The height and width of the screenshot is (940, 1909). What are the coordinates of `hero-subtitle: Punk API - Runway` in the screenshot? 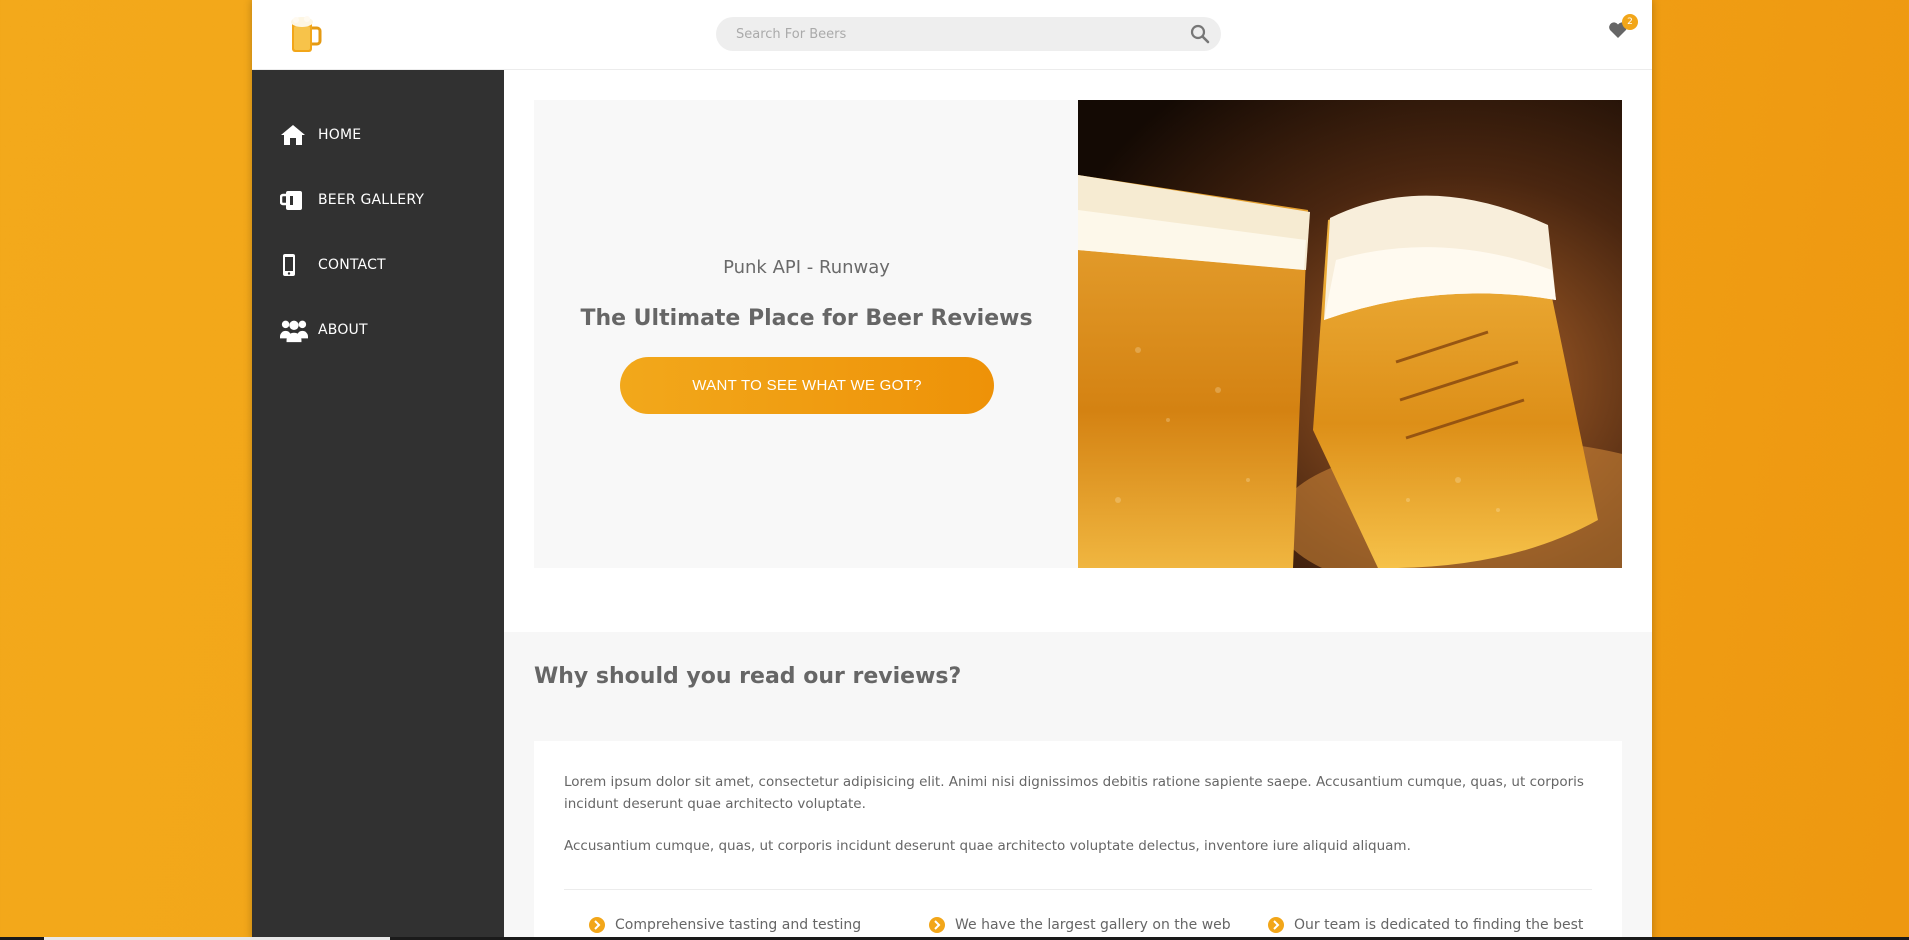 It's located at (806, 267).